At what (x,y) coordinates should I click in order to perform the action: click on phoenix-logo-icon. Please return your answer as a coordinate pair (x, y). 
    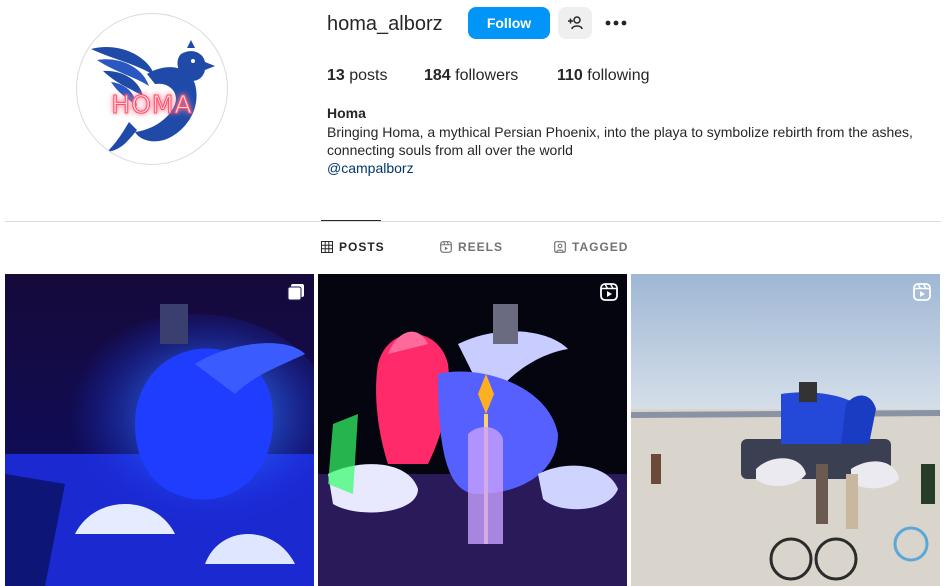
    Looking at the image, I should click on (153, 96).